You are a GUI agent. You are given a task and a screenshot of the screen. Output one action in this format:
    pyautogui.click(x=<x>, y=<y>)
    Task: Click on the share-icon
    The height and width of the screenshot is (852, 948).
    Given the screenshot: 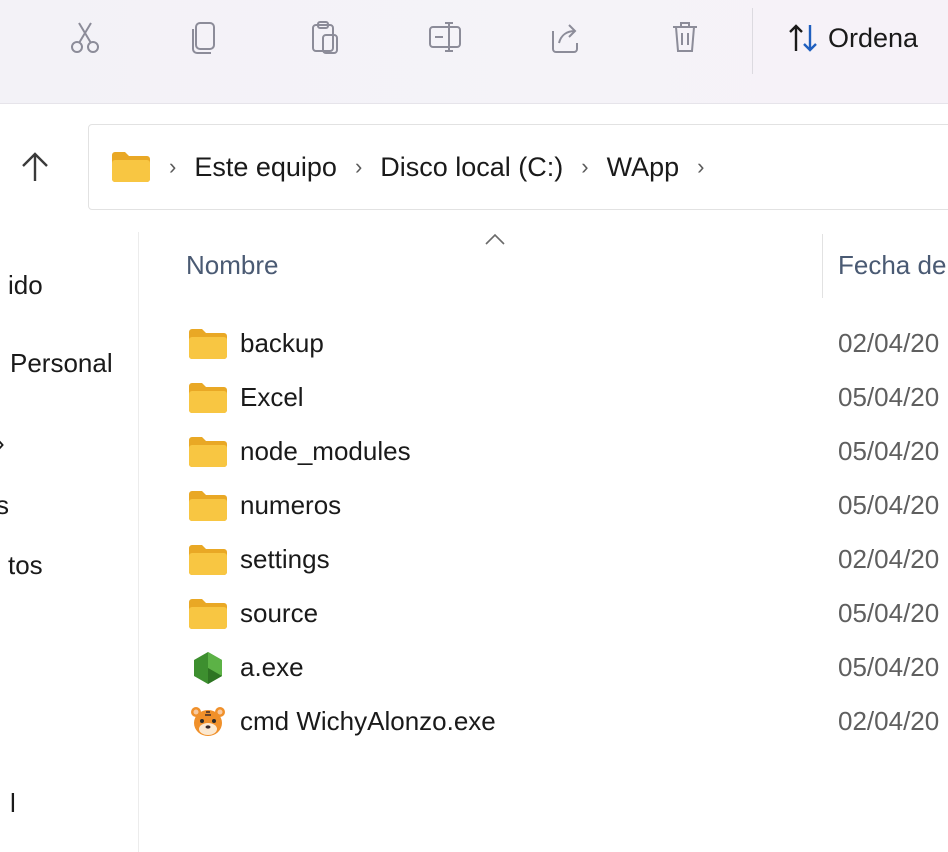 What is the action you would take?
    pyautogui.click(x=565, y=38)
    